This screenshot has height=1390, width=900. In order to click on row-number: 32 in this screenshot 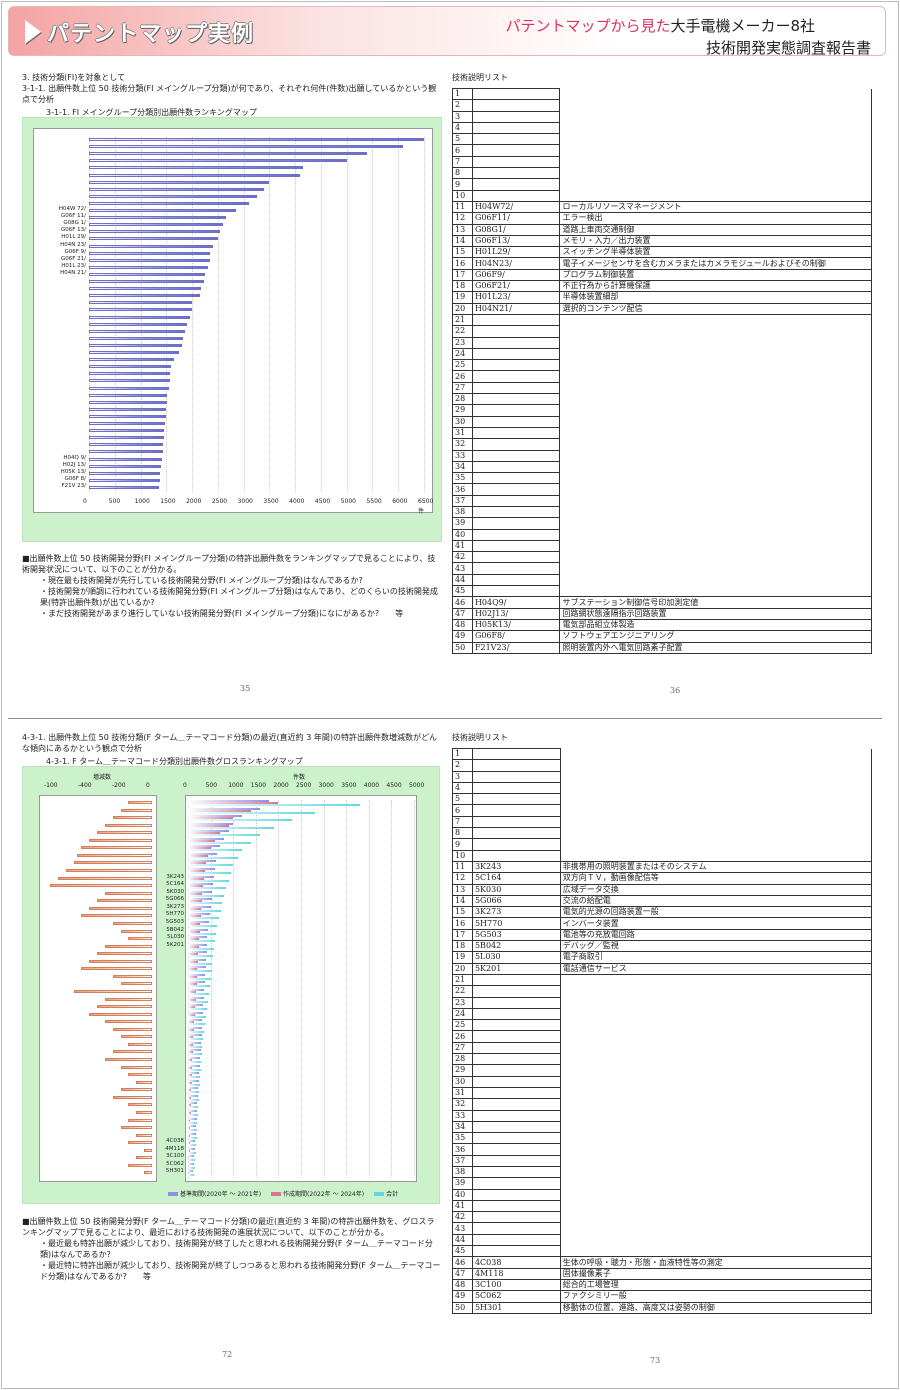, I will do `click(462, 1104)`.